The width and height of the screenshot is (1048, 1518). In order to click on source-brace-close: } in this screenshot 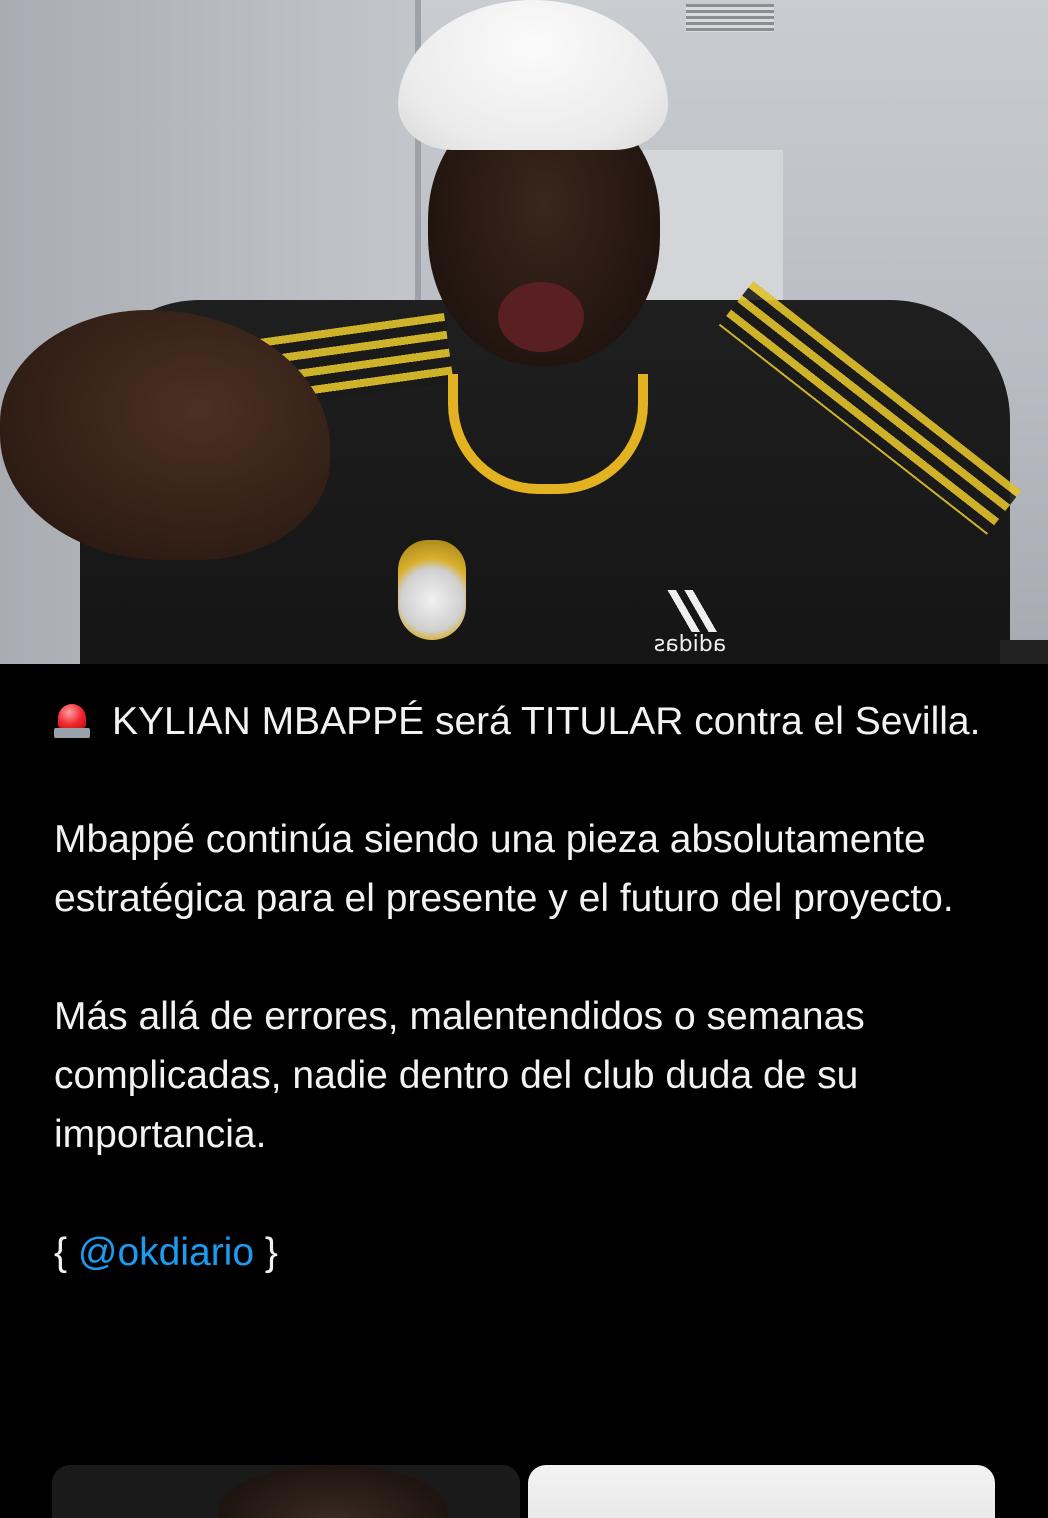, I will do `click(266, 1252)`.